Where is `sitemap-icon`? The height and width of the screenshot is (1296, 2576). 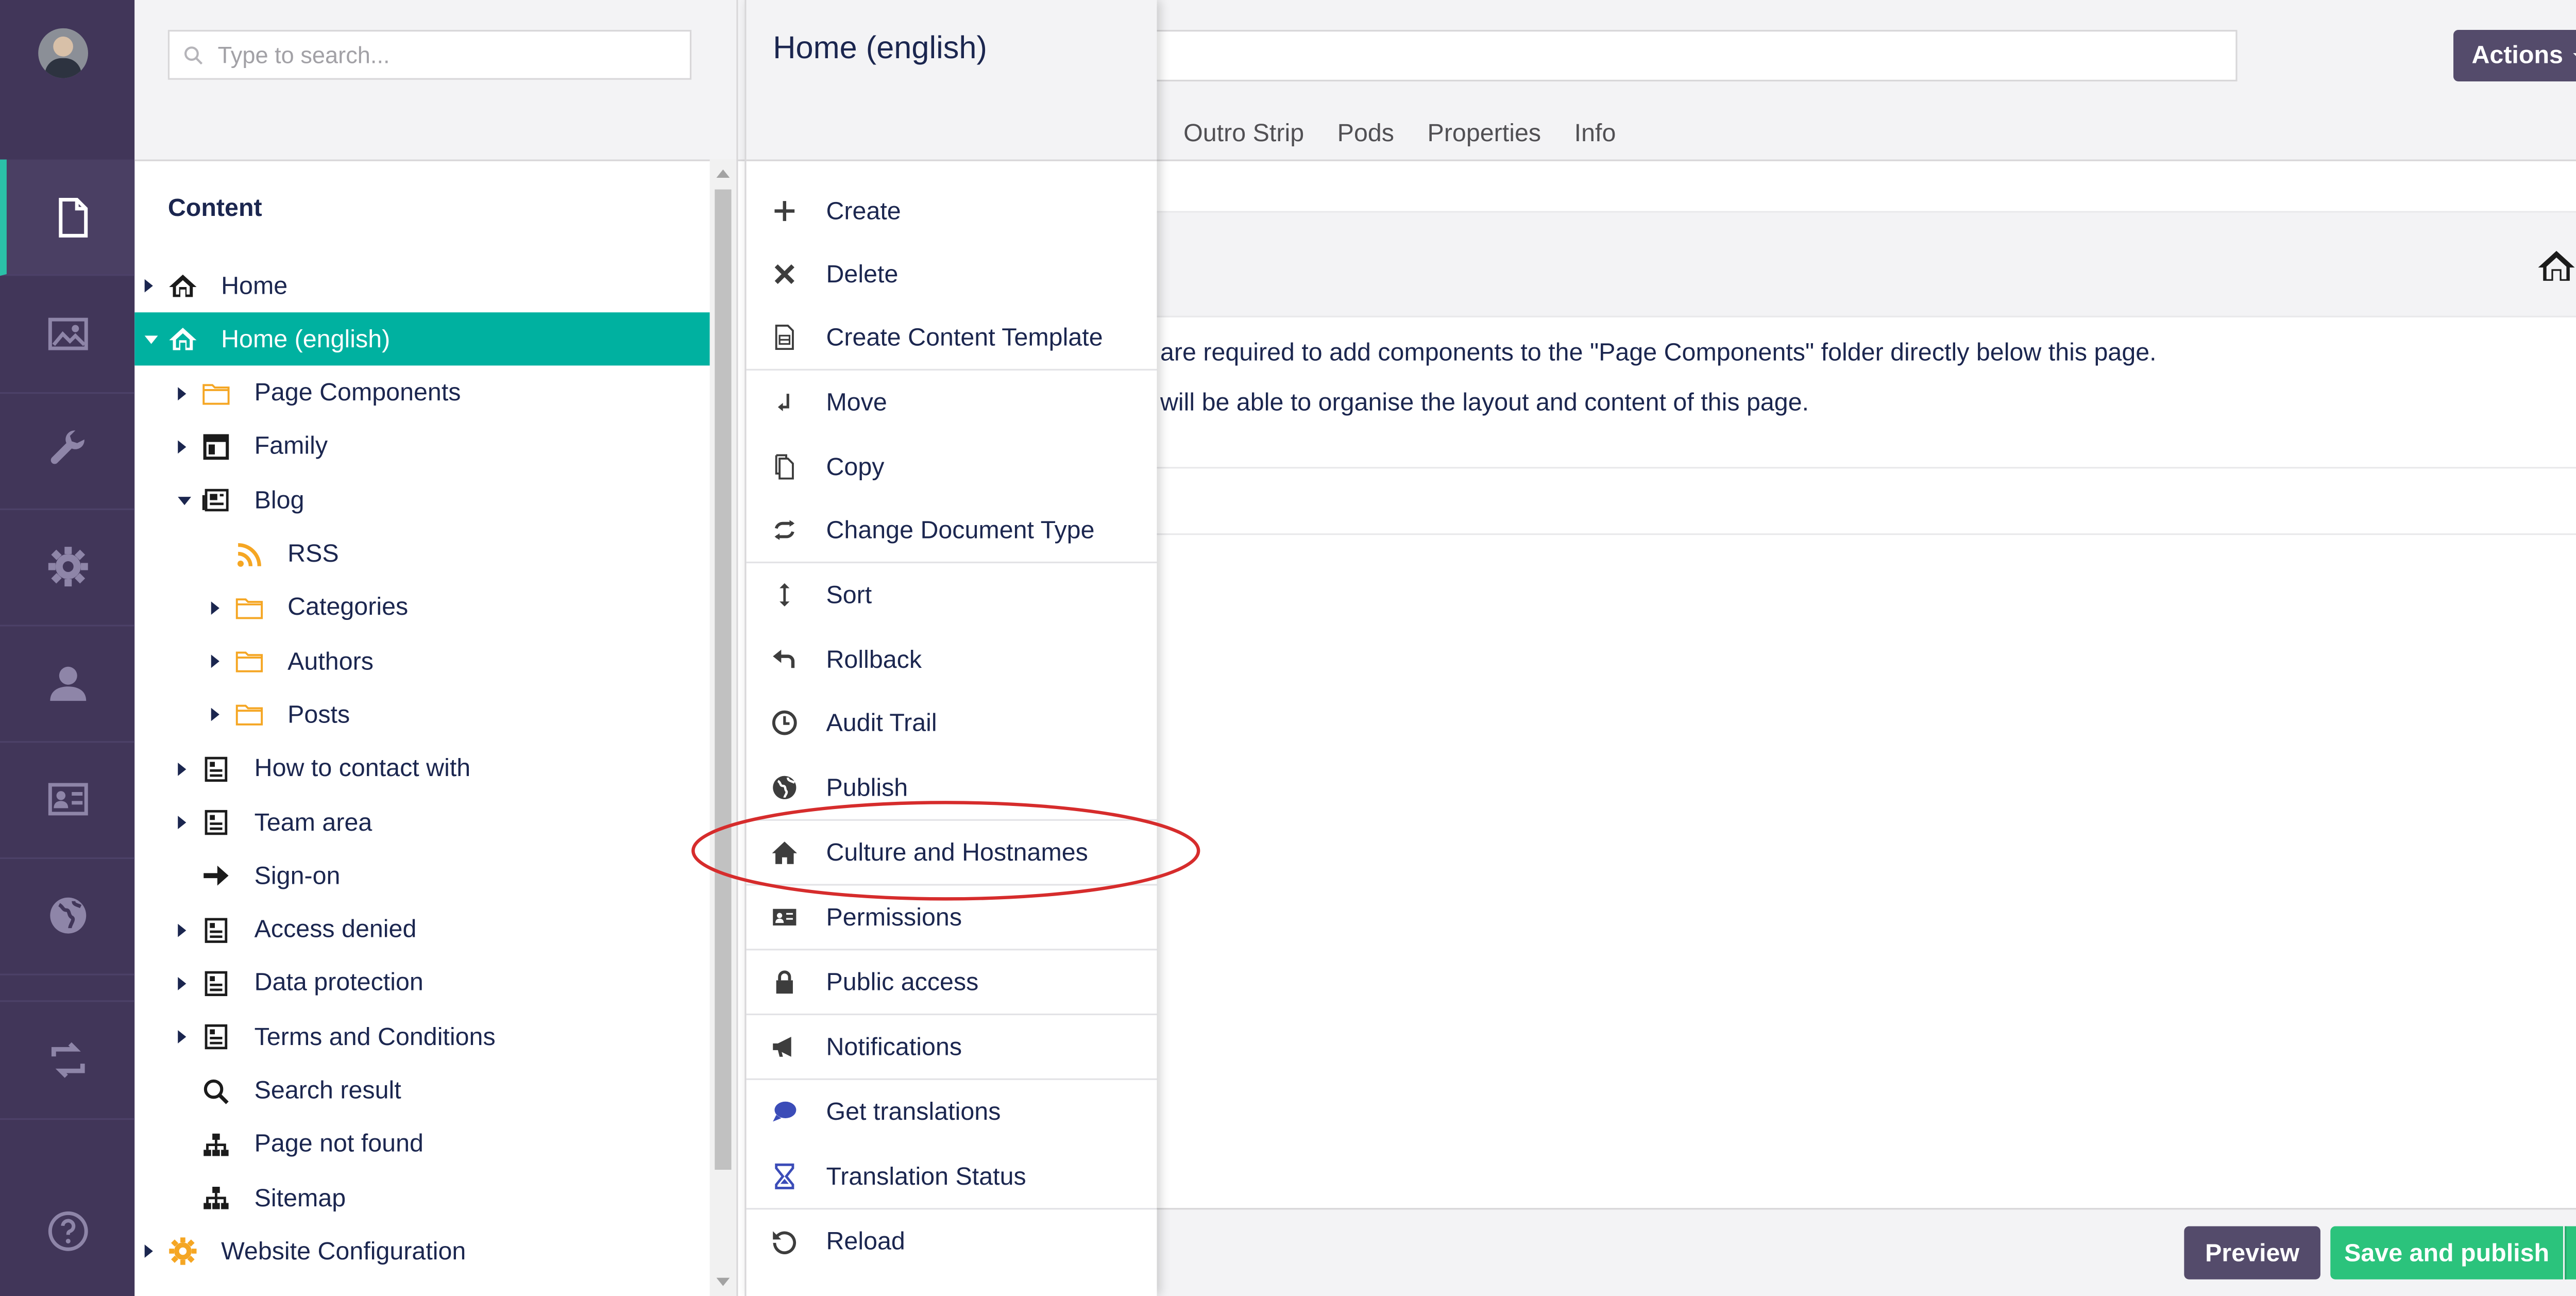
sitemap-icon is located at coordinates (216, 1144).